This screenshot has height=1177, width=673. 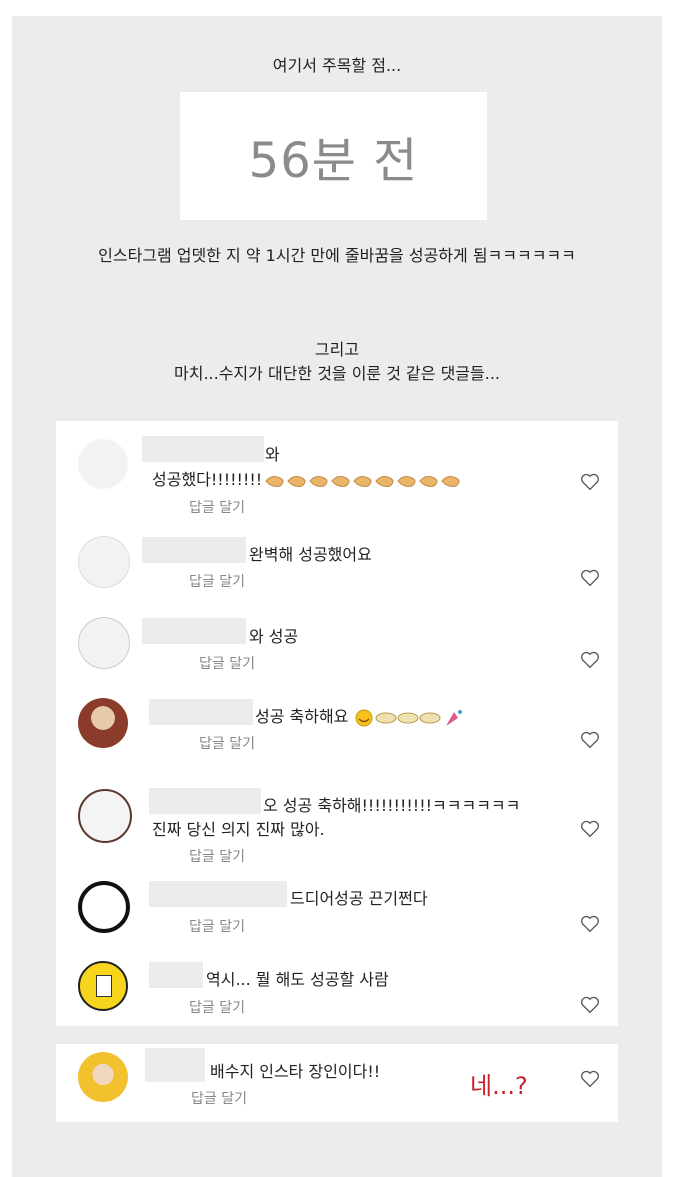 I want to click on celebration-emoji-icons, so click(x=408, y=717).